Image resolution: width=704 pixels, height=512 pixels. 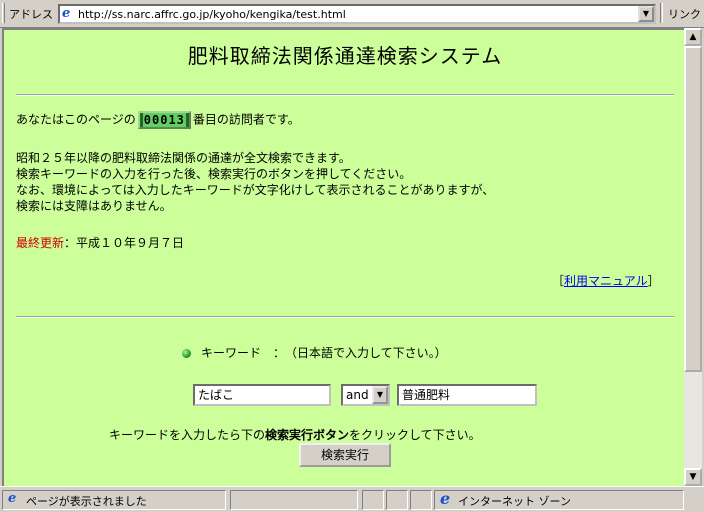 What do you see at coordinates (40, 243) in the screenshot?
I see `last-updated-label: 最終更新` at bounding box center [40, 243].